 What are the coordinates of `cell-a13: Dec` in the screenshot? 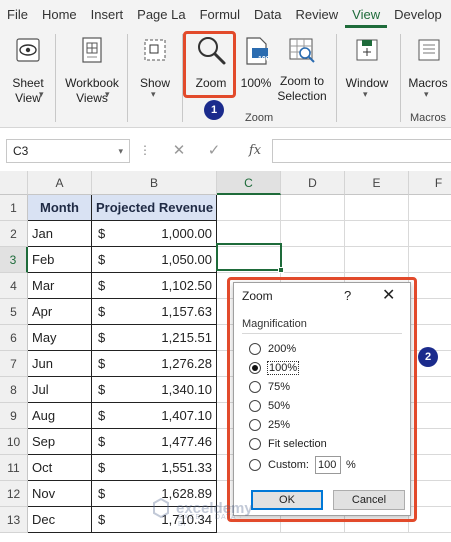 It's located at (60, 520).